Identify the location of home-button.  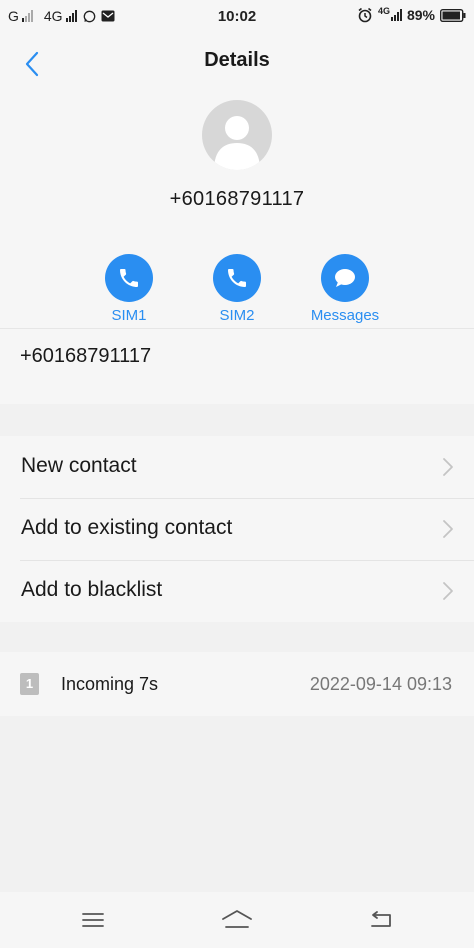
(237, 920).